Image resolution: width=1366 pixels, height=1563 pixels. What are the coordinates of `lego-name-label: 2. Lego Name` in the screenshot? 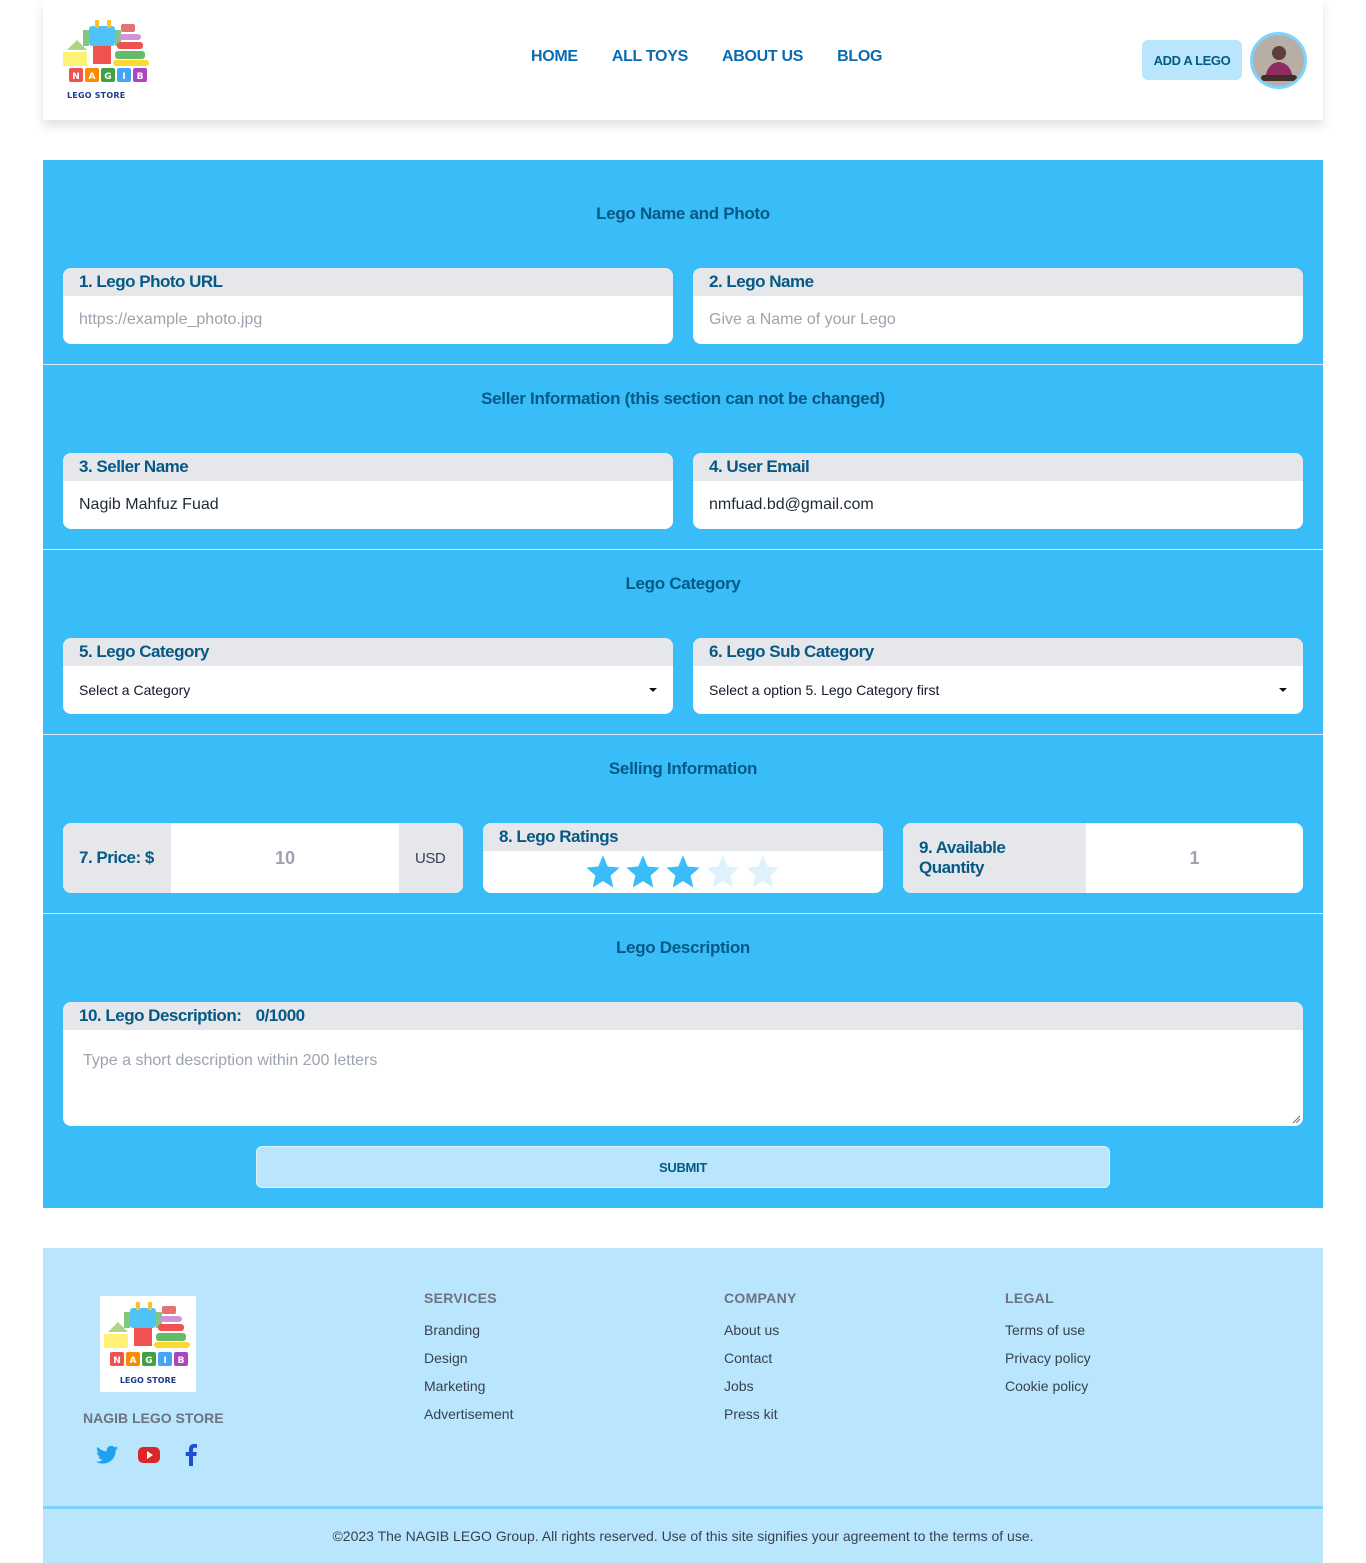 It's located at (998, 282).